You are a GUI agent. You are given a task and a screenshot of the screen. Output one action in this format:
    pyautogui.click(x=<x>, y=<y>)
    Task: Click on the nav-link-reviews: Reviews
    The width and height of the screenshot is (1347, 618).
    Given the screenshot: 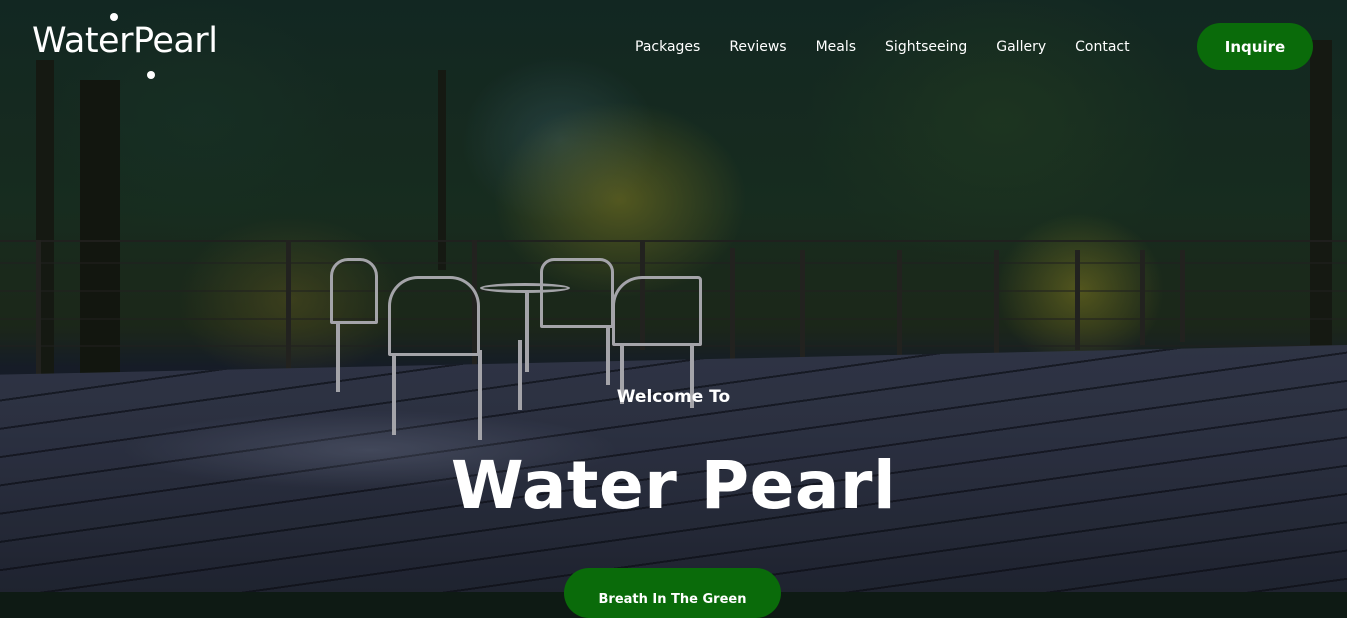 What is the action you would take?
    pyautogui.click(x=757, y=47)
    